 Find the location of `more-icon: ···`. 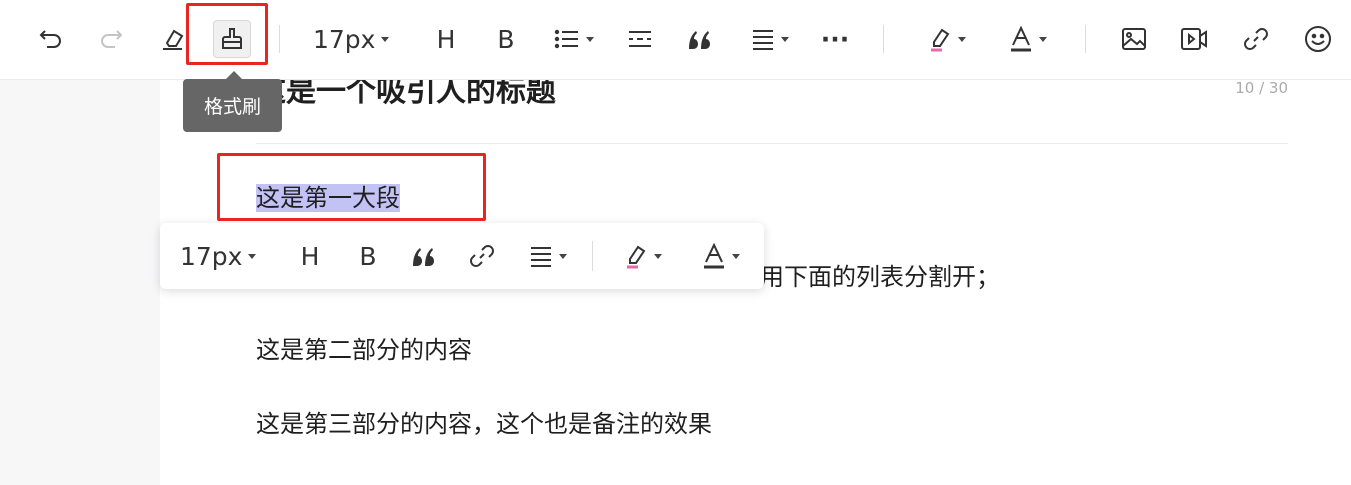

more-icon: ··· is located at coordinates (835, 39).